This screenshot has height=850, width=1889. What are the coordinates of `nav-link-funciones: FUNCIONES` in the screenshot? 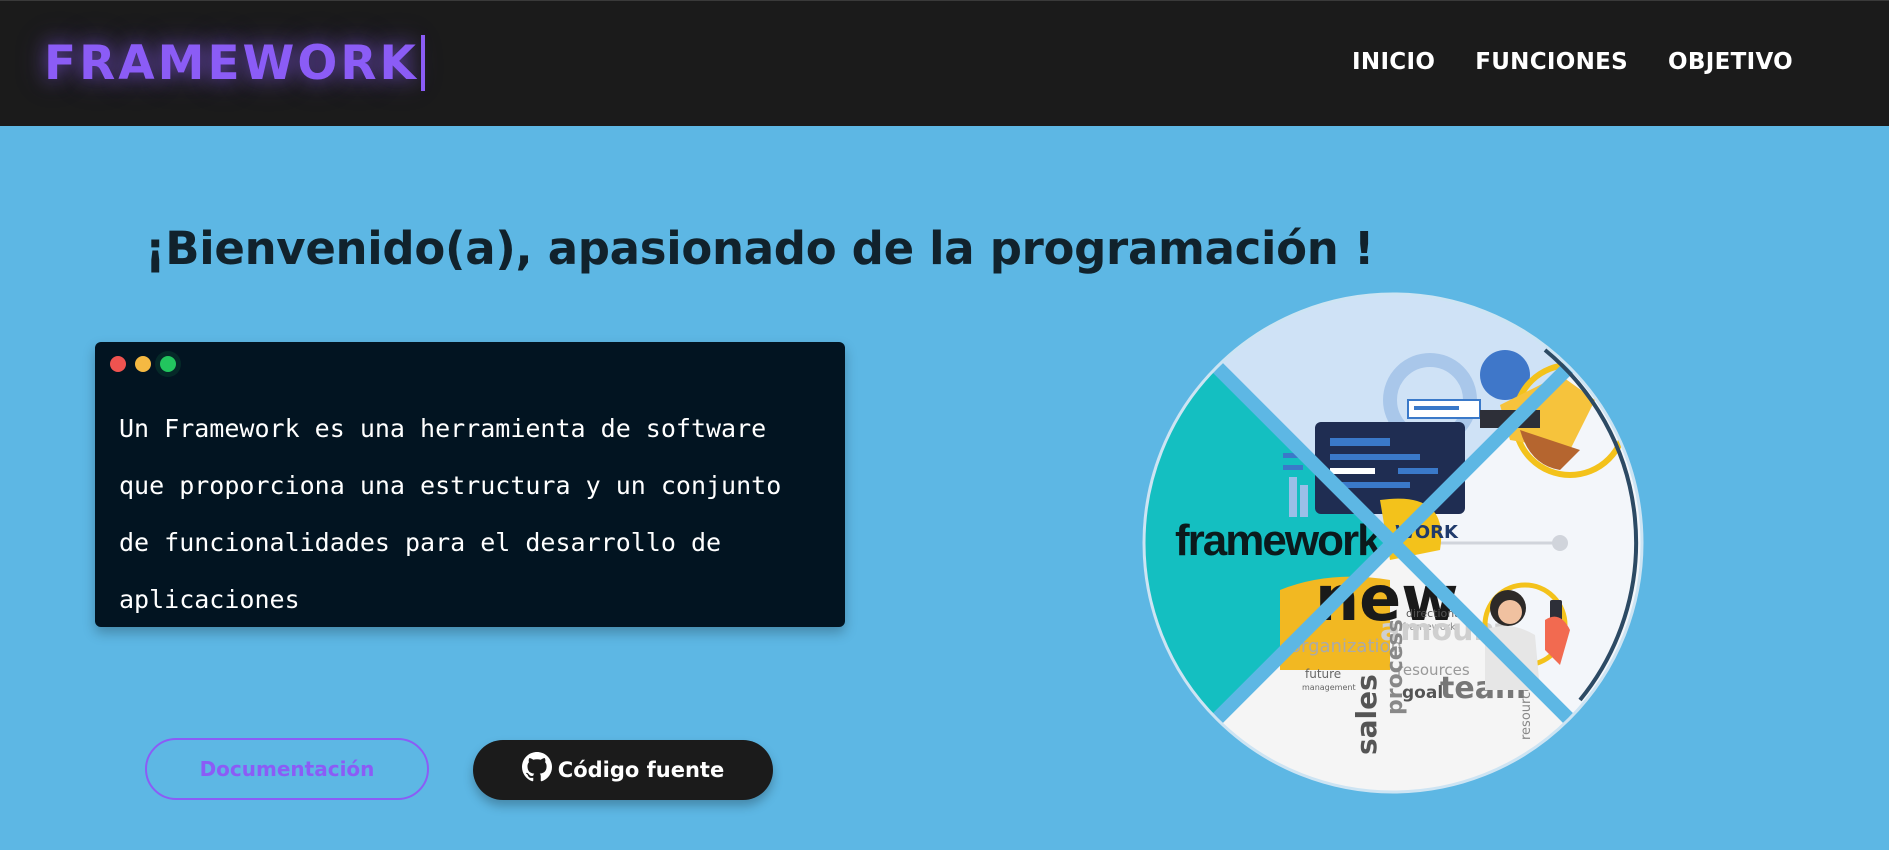 It's located at (1551, 62).